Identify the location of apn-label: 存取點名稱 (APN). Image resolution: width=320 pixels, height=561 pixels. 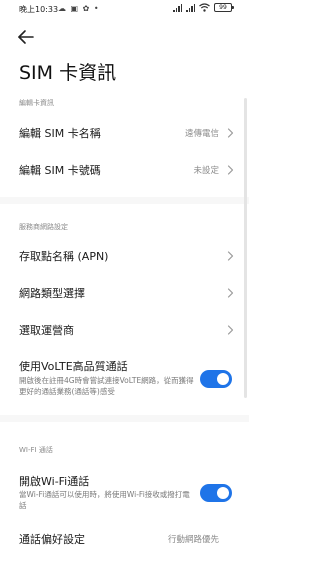
(64, 256).